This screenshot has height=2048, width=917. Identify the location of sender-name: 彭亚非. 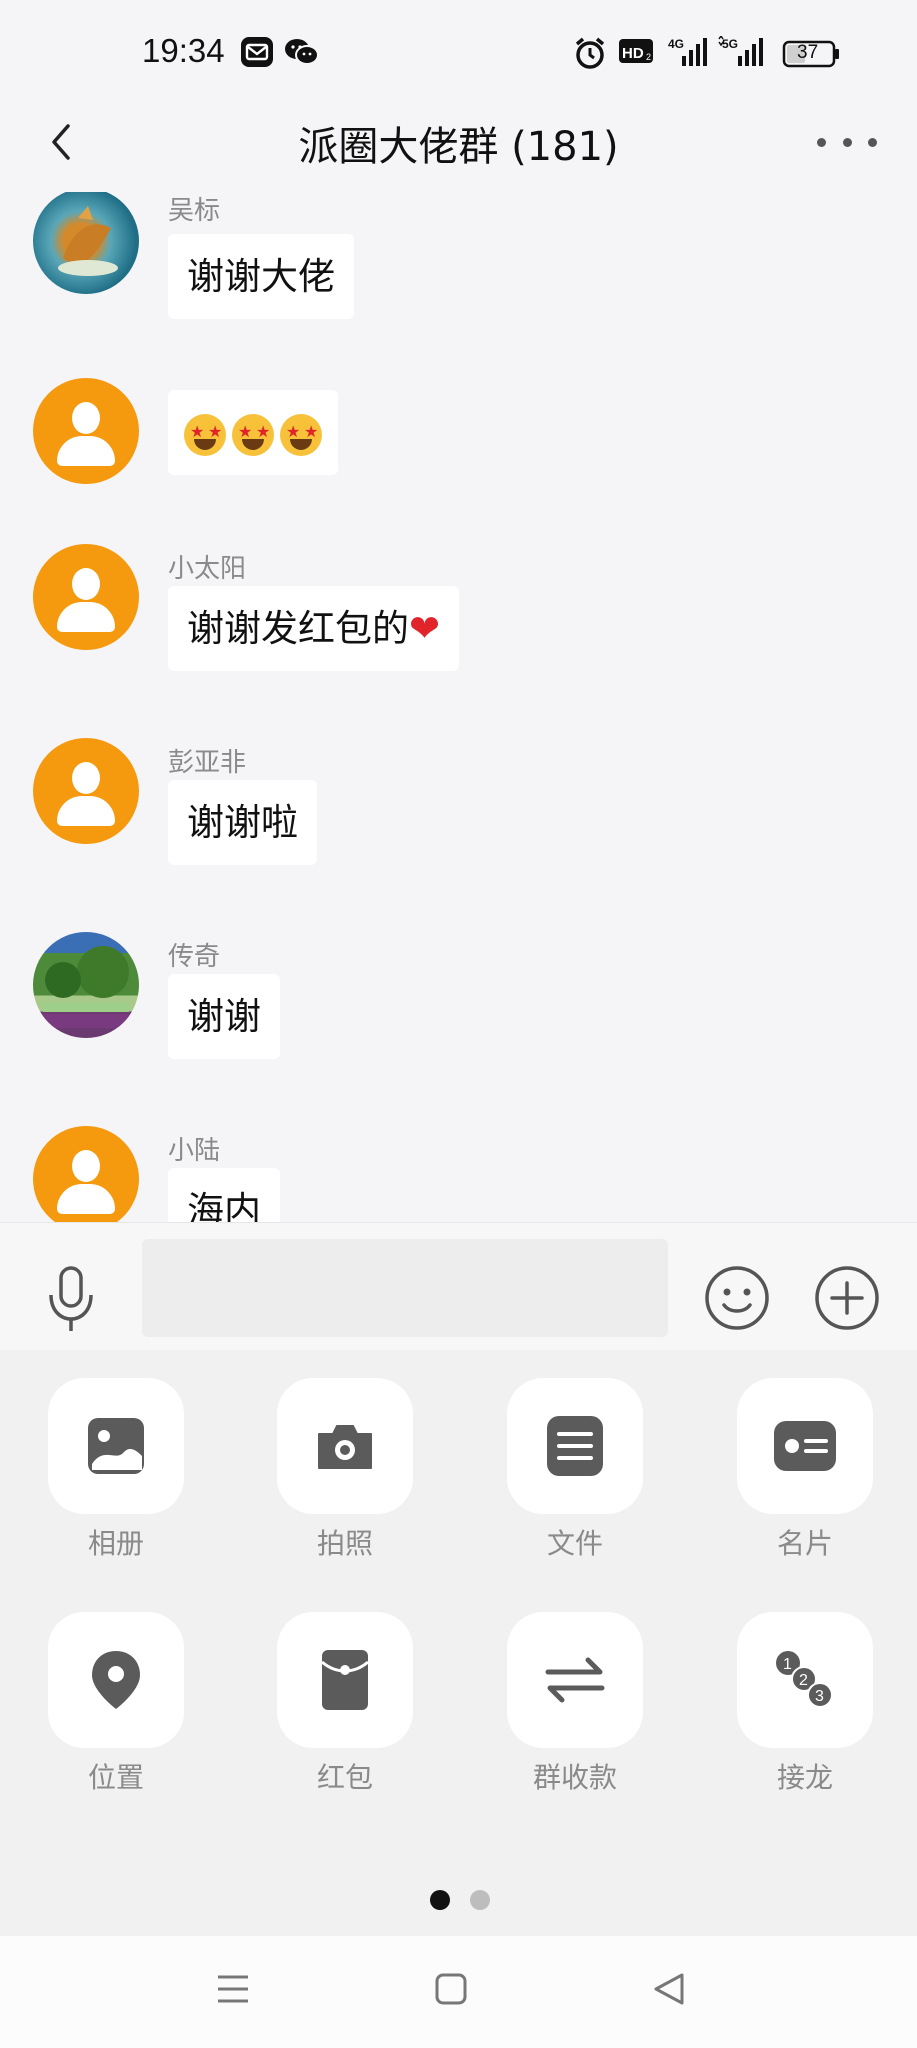
(207, 763).